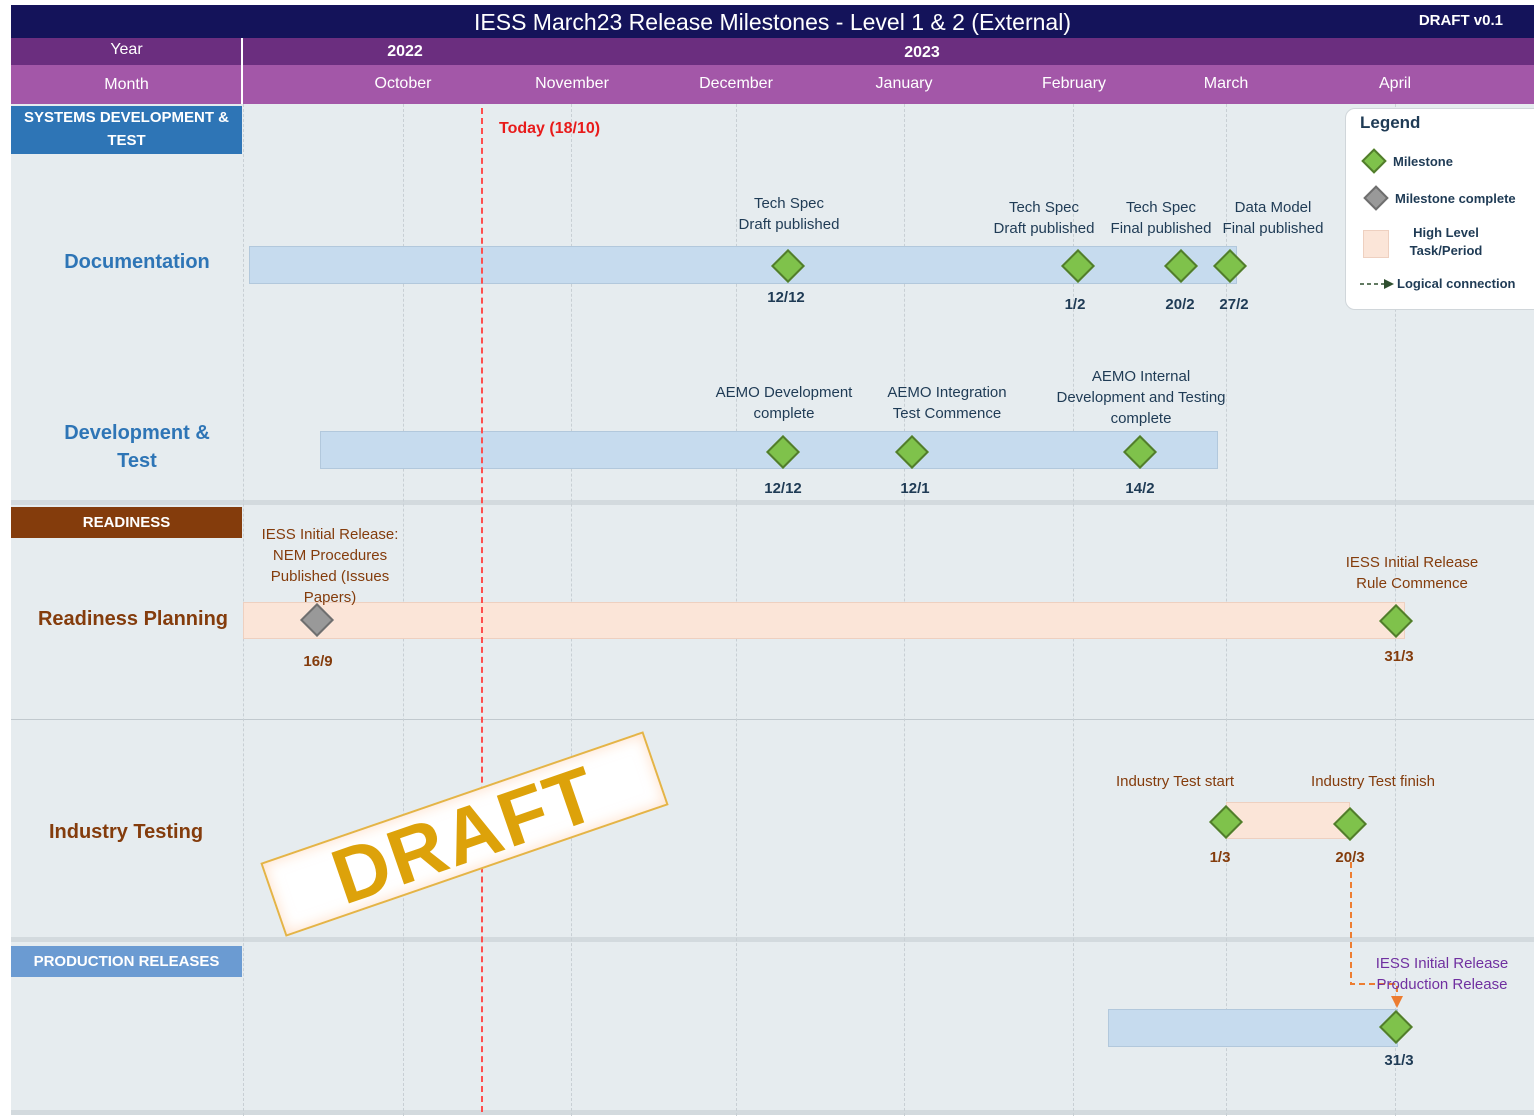 This screenshot has height=1116, width=1534. Describe the element at coordinates (1226, 83) in the screenshot. I see `month-march: March` at that location.